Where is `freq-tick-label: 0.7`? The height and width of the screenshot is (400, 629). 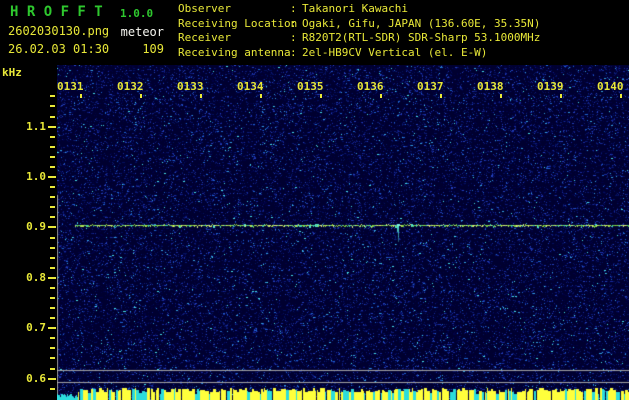
freq-tick-label: 0.7 is located at coordinates (36, 328).